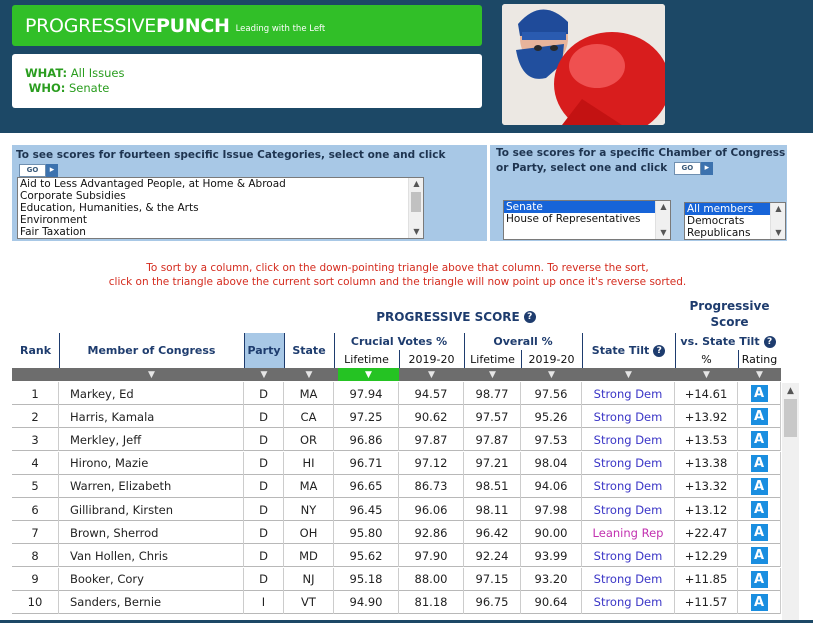 The width and height of the screenshot is (813, 623). I want to click on sort-rating-icon: ▼, so click(759, 374).